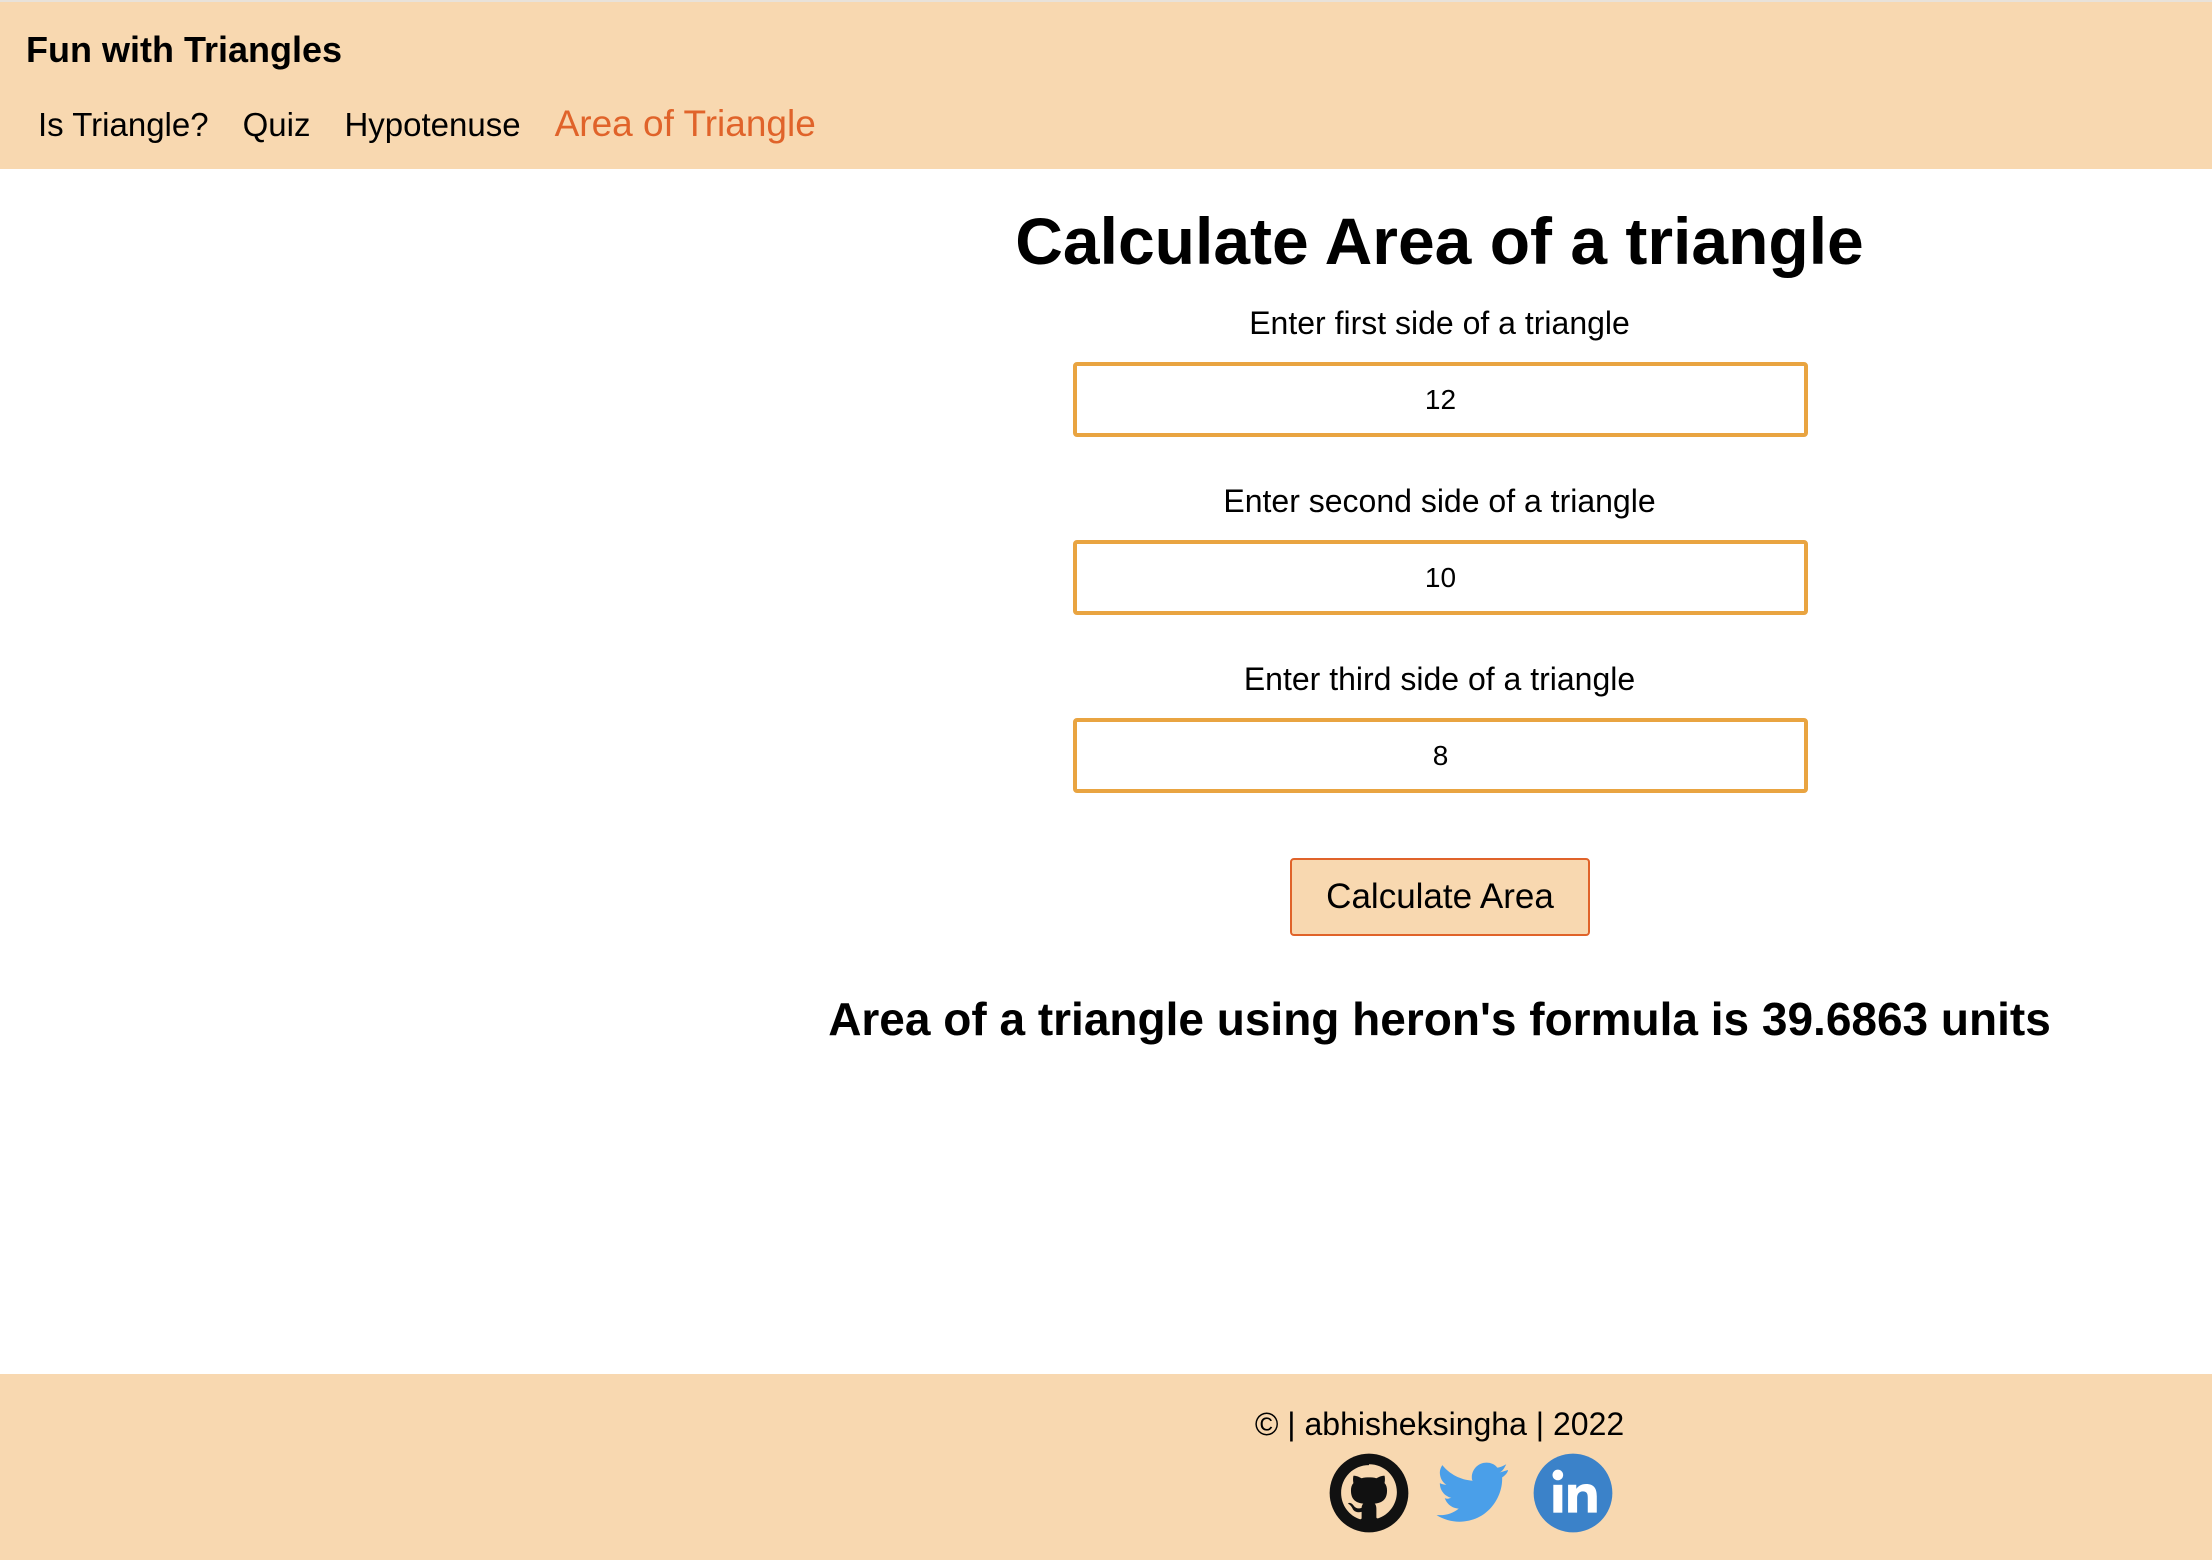  I want to click on github-icon, so click(1369, 1493).